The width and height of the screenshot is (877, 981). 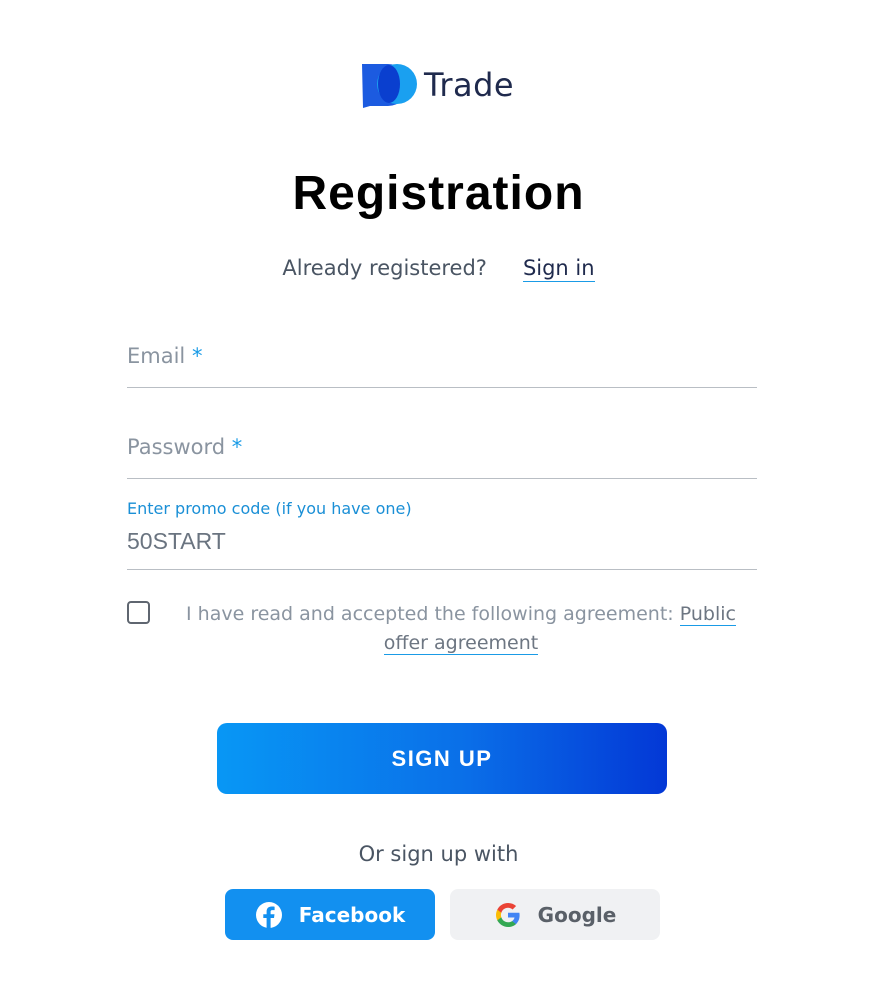 I want to click on facebook-button: Facebook, so click(x=330, y=914).